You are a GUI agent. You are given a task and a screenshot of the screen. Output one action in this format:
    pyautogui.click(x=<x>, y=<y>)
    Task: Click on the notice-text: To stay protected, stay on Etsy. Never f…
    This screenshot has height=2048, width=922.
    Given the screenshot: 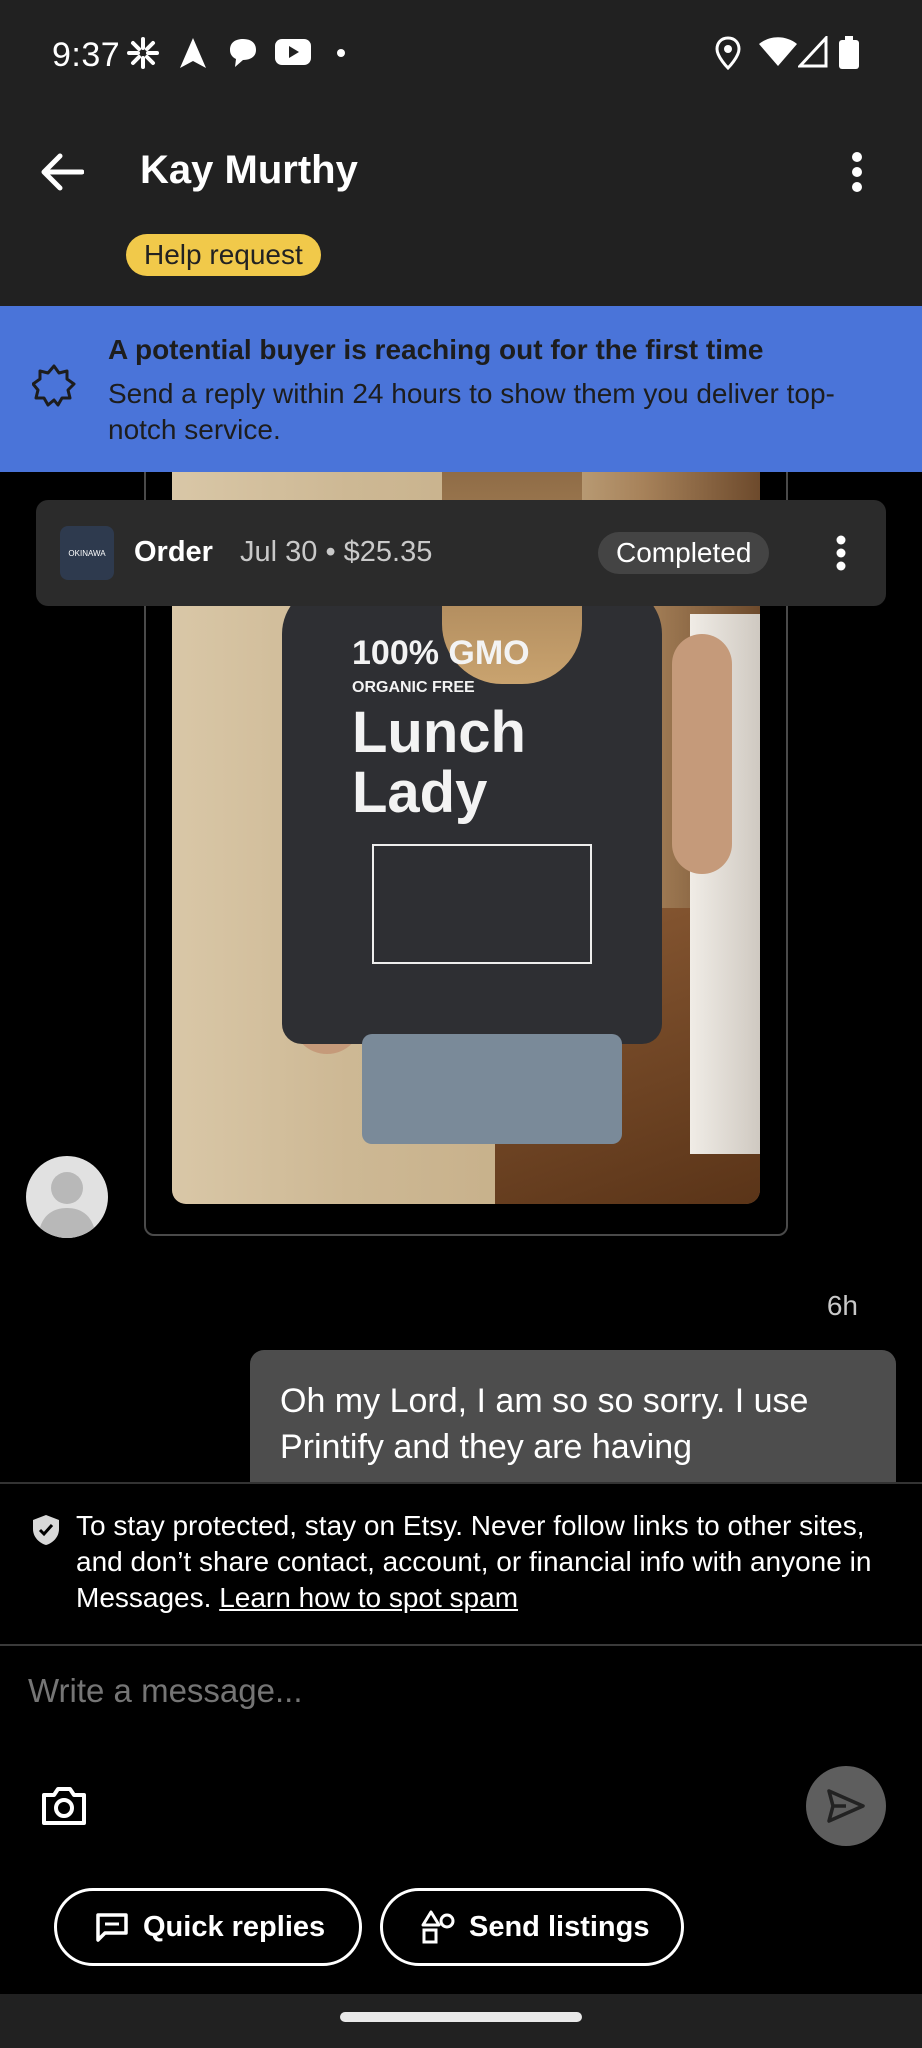 What is the action you would take?
    pyautogui.click(x=491, y=1562)
    